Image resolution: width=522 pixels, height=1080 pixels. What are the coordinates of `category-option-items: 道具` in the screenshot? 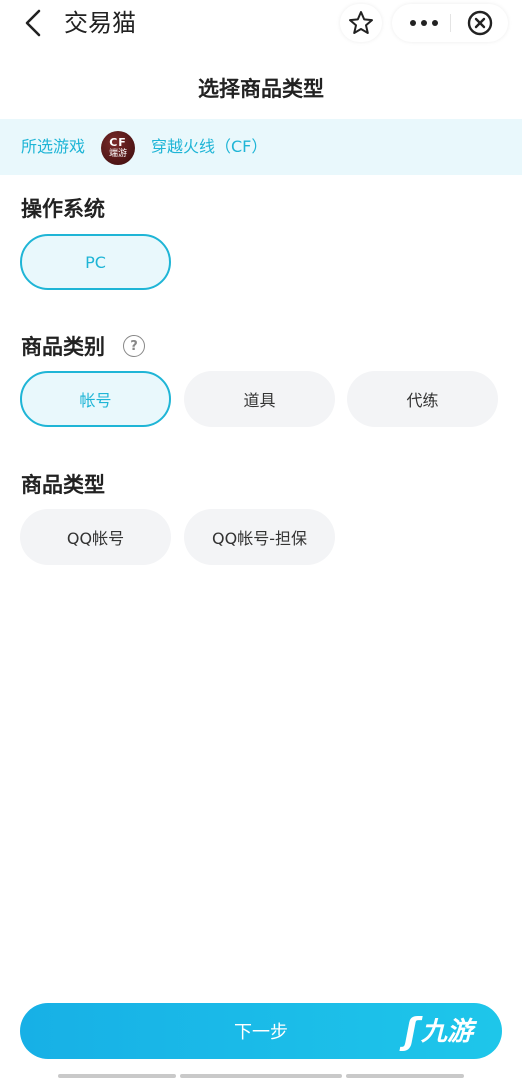 It's located at (259, 399).